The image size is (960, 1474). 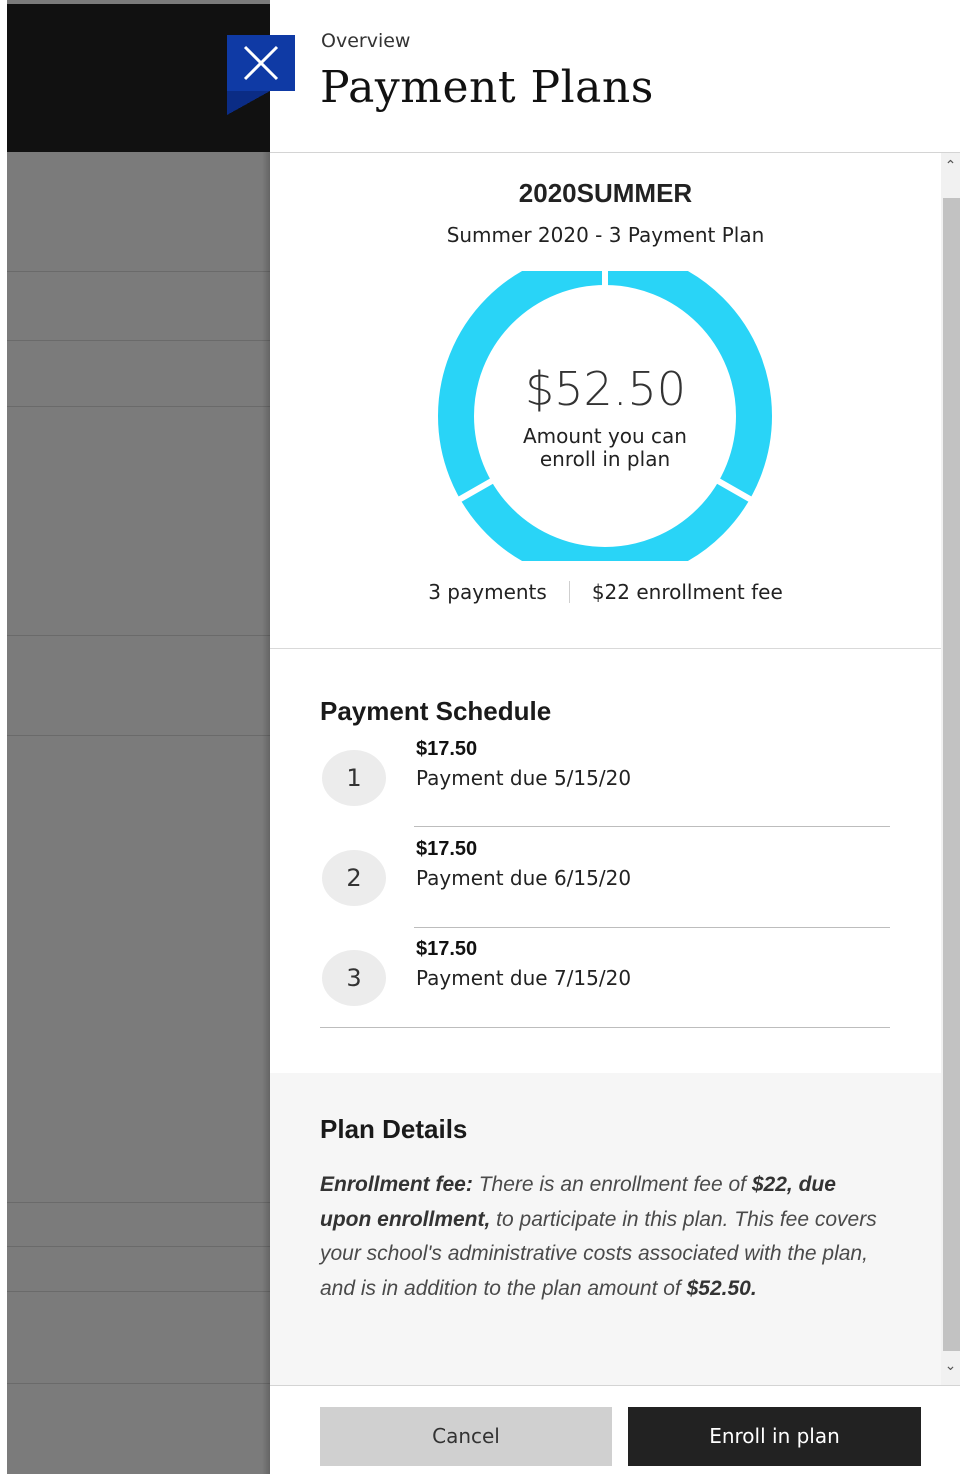 I want to click on close-icon, so click(x=261, y=63).